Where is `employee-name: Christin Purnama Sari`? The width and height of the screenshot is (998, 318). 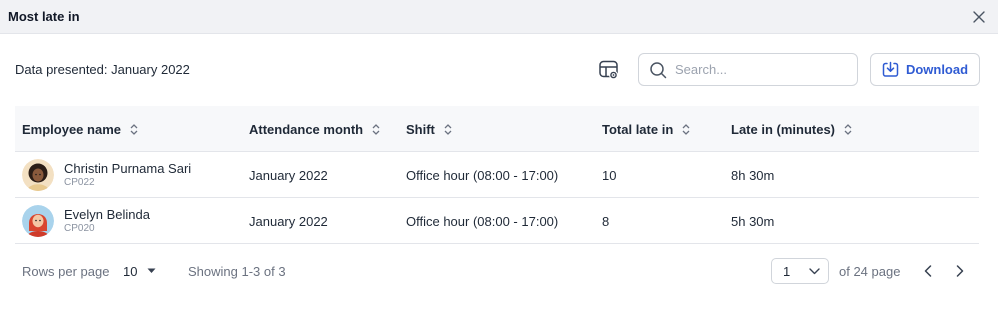 employee-name: Christin Purnama Sari is located at coordinates (128, 168).